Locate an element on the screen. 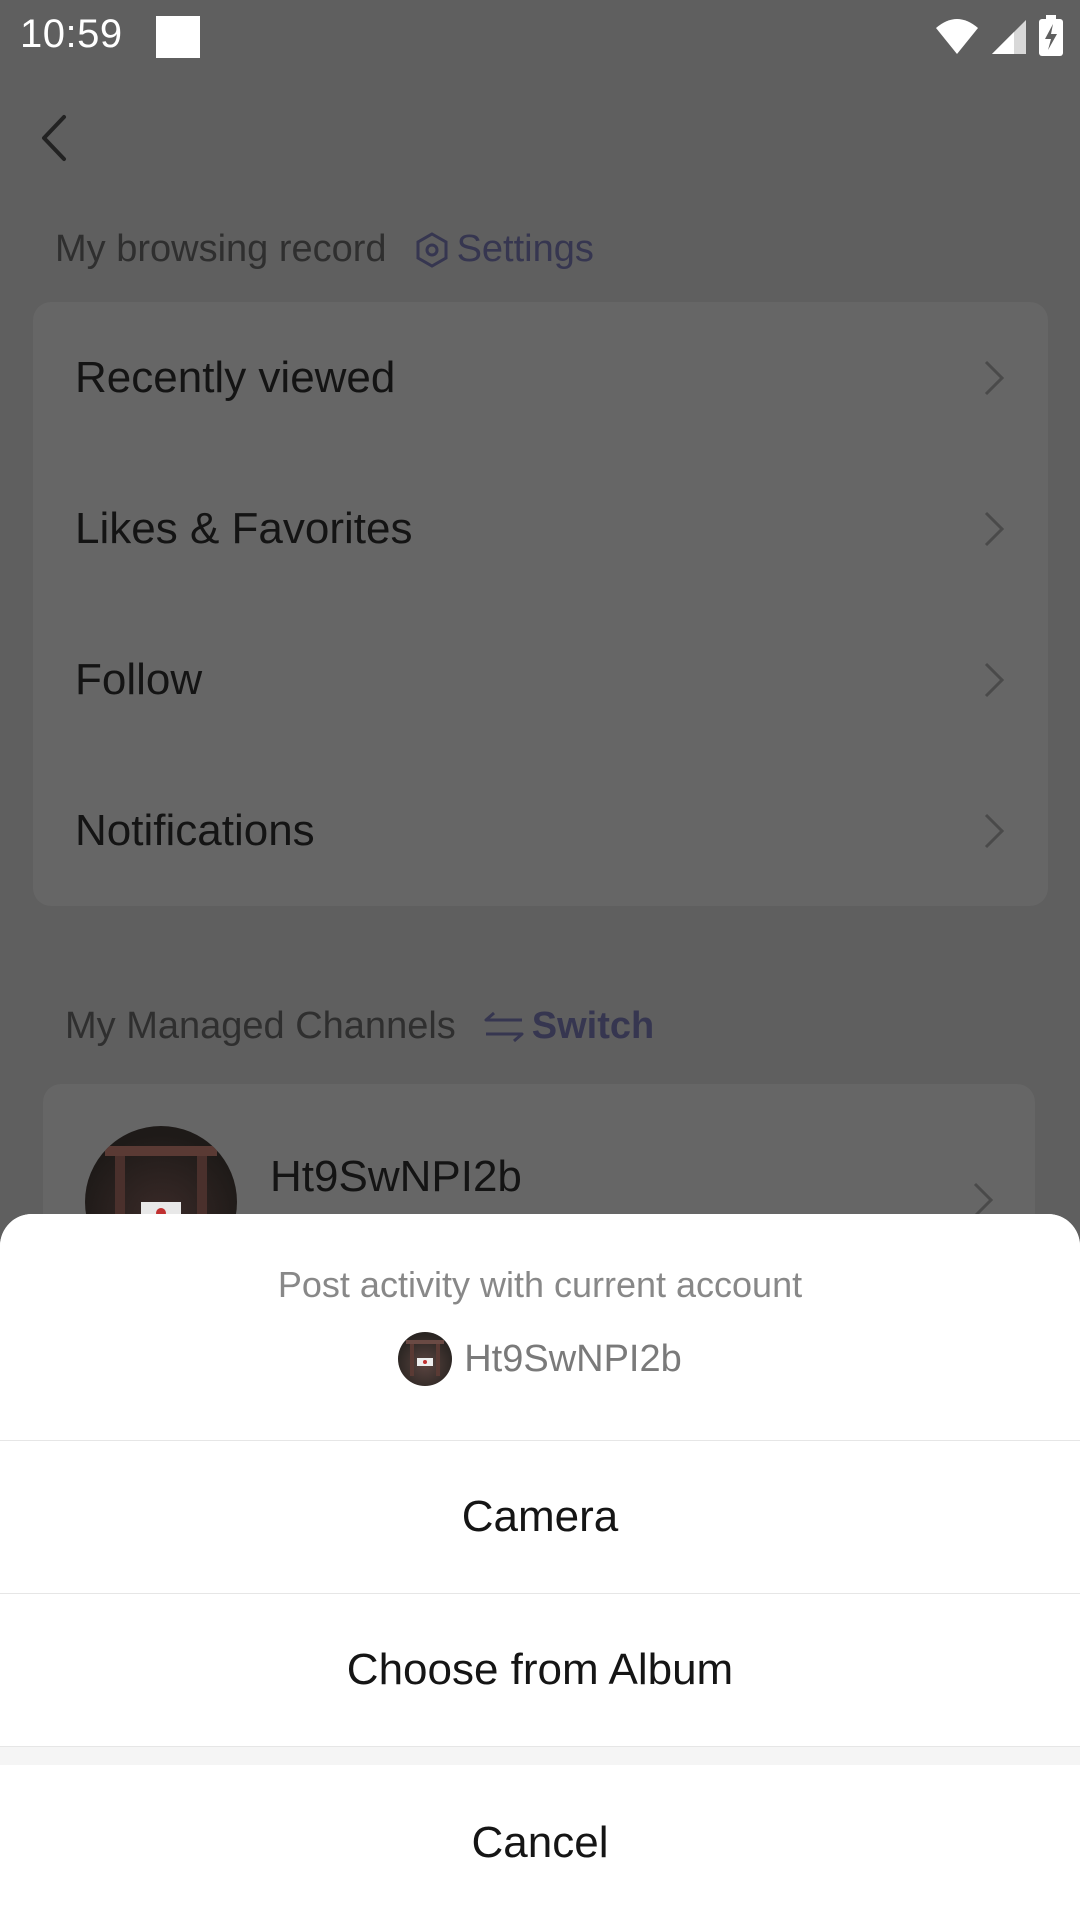 This screenshot has height=1920, width=1080. browsing-record-header: My browsing record Settings is located at coordinates (324, 249).